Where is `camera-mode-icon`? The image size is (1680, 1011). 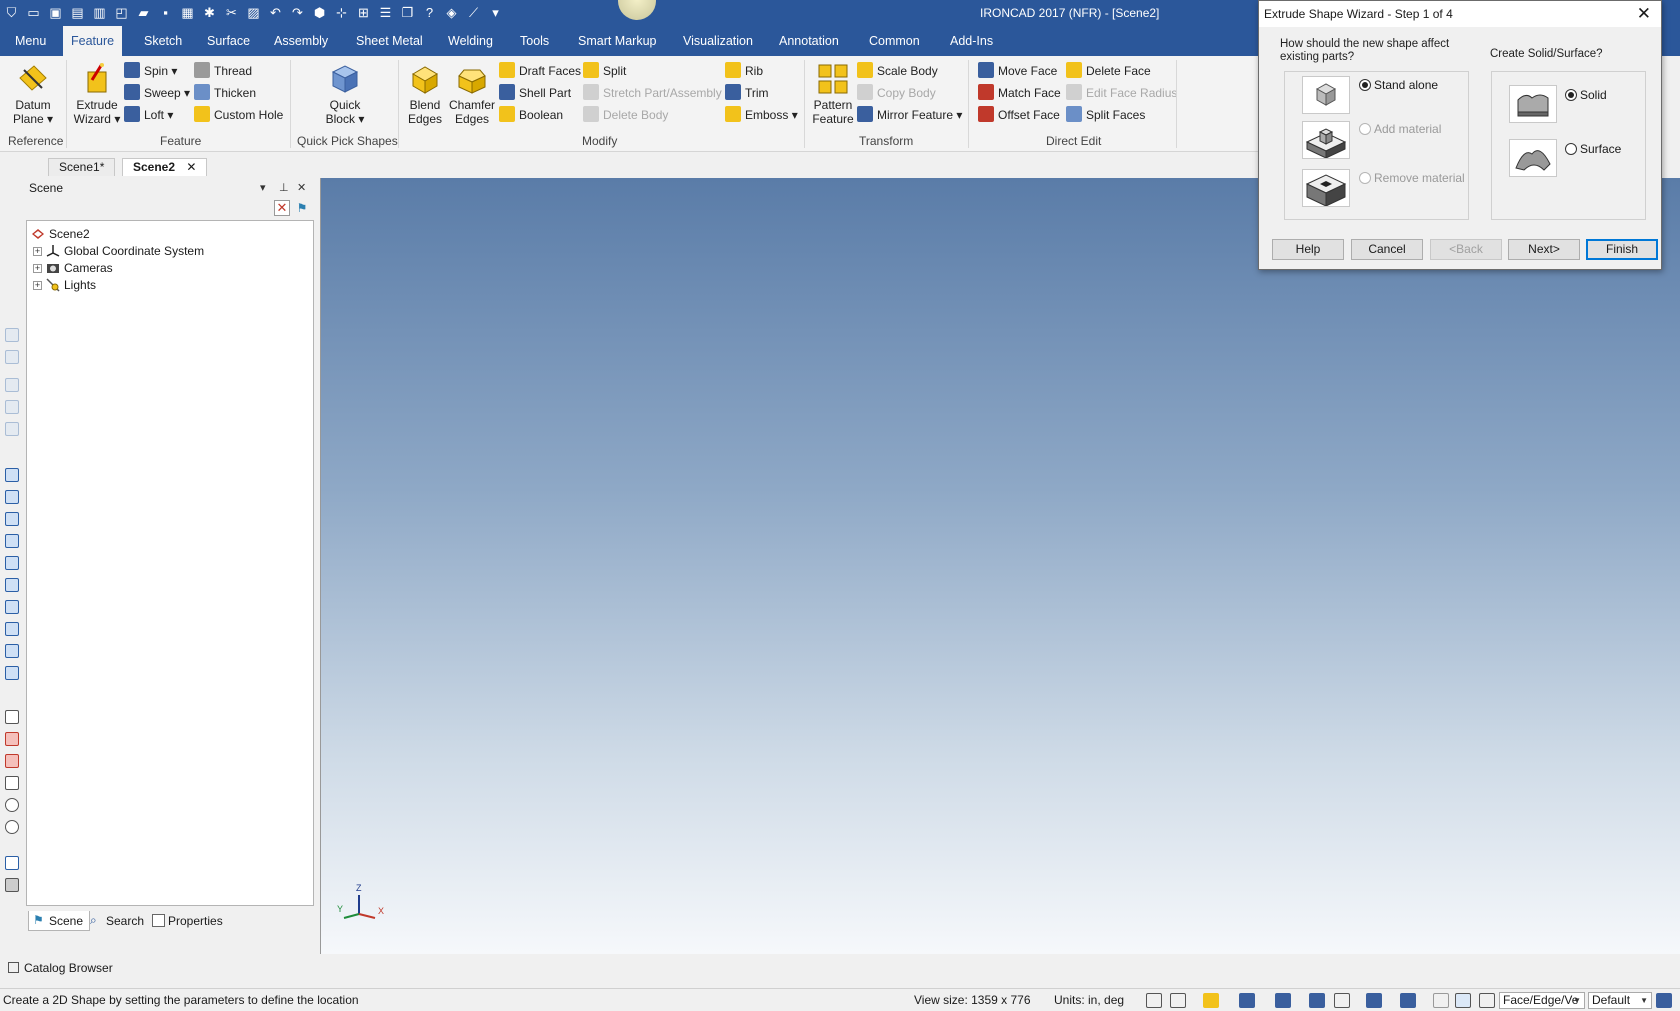
camera-mode-icon is located at coordinates (1408, 1000).